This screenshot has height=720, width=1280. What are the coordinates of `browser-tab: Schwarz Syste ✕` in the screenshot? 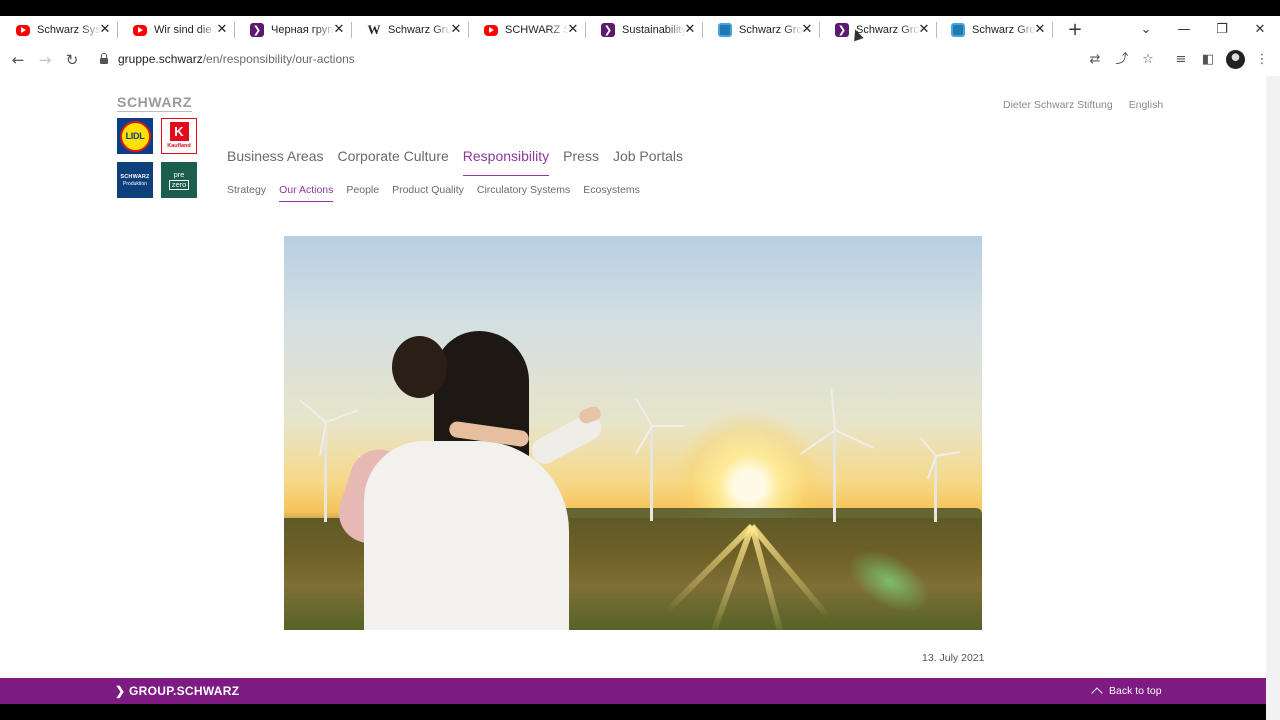 It's located at (59, 30).